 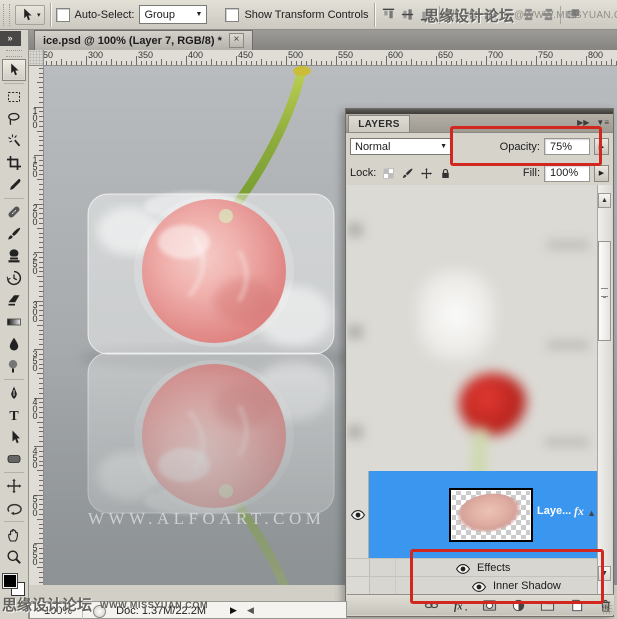 What do you see at coordinates (481, 14) in the screenshot?
I see `align-buttons-group` at bounding box center [481, 14].